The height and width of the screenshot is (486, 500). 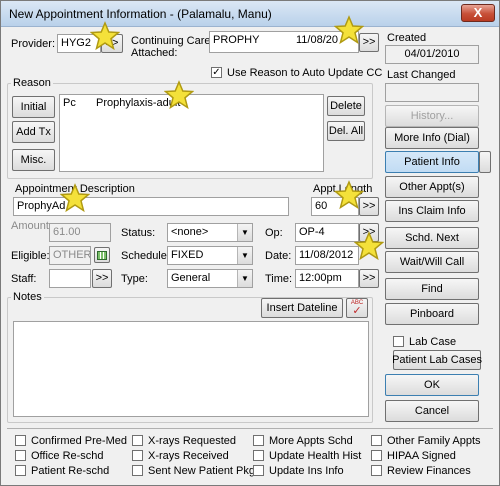 I want to click on date-value: 11/08/2012, so click(x=326, y=255).